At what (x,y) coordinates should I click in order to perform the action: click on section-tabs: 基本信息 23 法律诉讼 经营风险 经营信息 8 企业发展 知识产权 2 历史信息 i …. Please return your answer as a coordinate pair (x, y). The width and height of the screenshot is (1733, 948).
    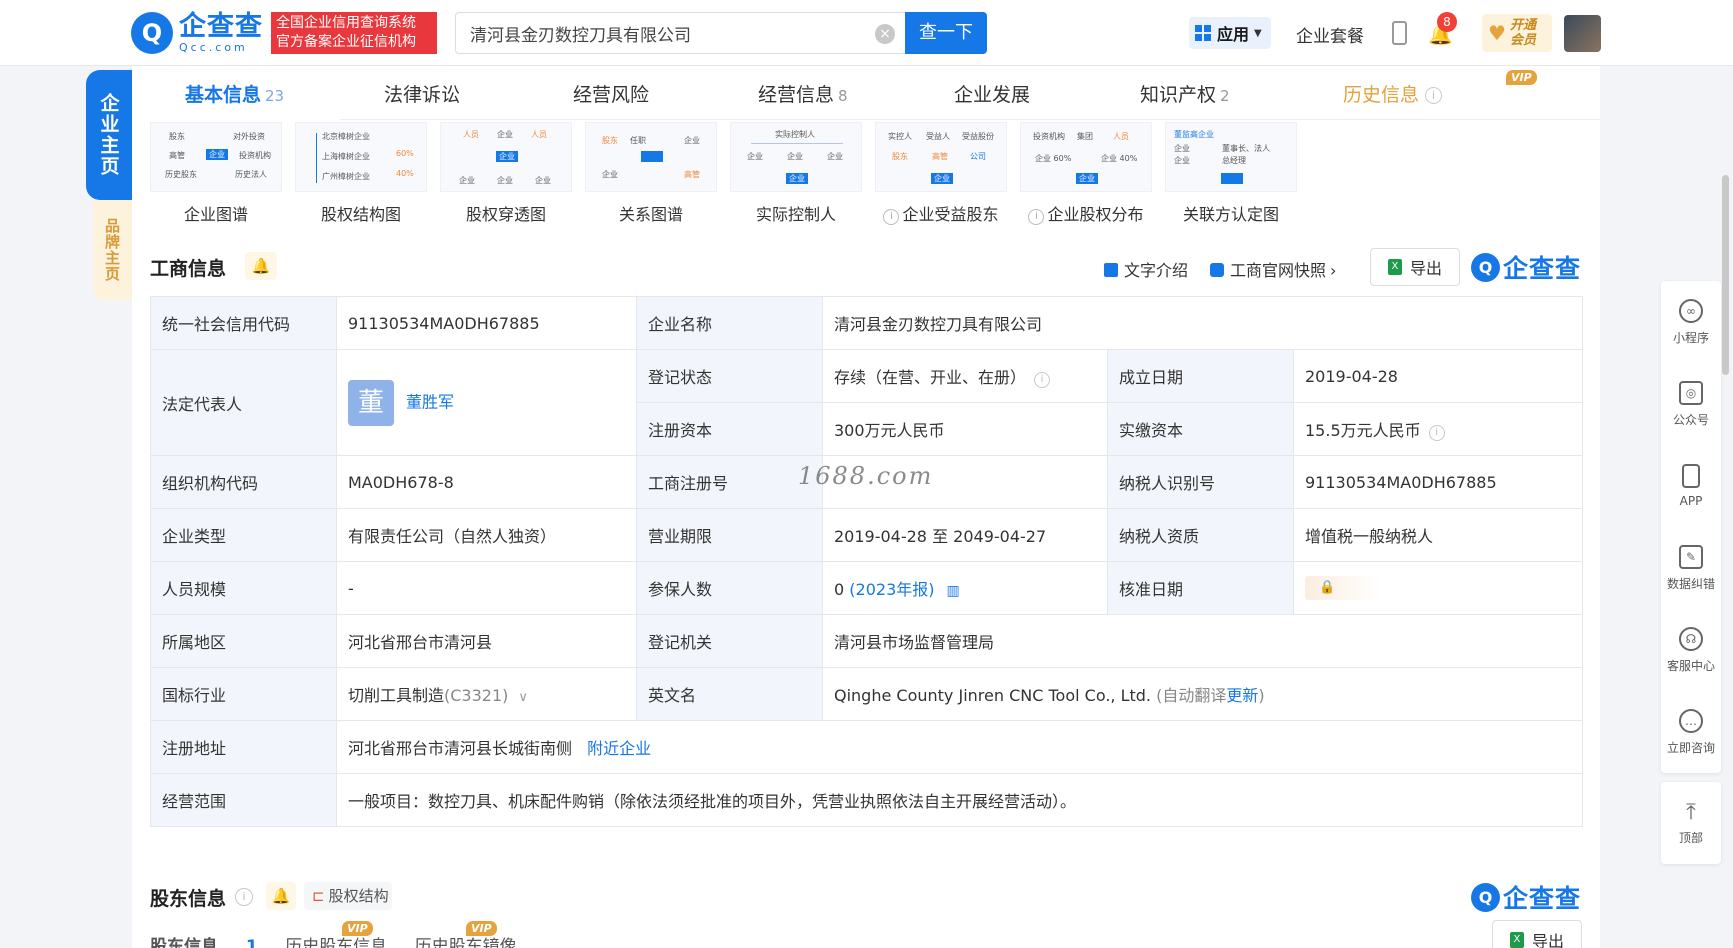
    Looking at the image, I should click on (866, 93).